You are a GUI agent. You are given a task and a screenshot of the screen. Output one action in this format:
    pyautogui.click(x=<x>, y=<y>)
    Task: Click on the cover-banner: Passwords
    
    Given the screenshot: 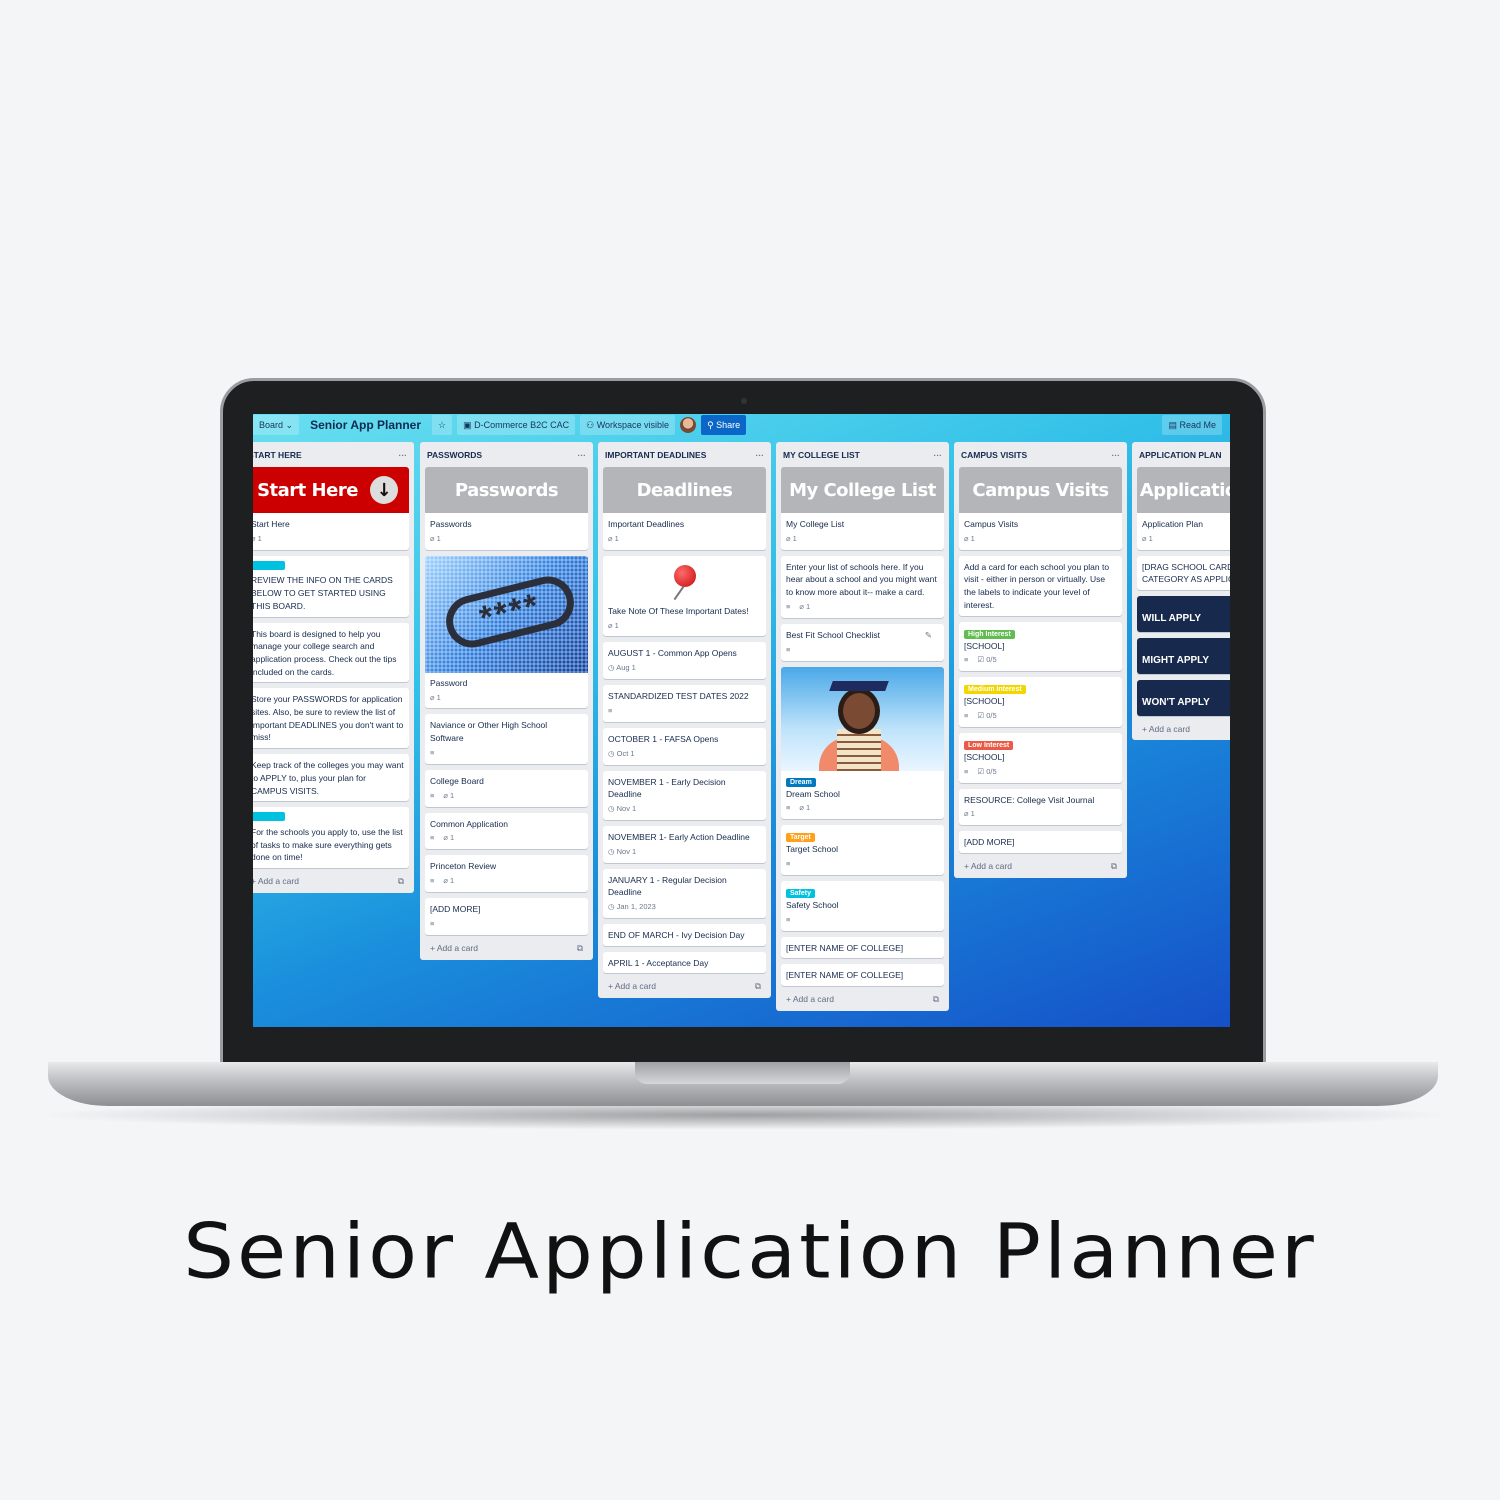 What is the action you would take?
    pyautogui.click(x=506, y=490)
    